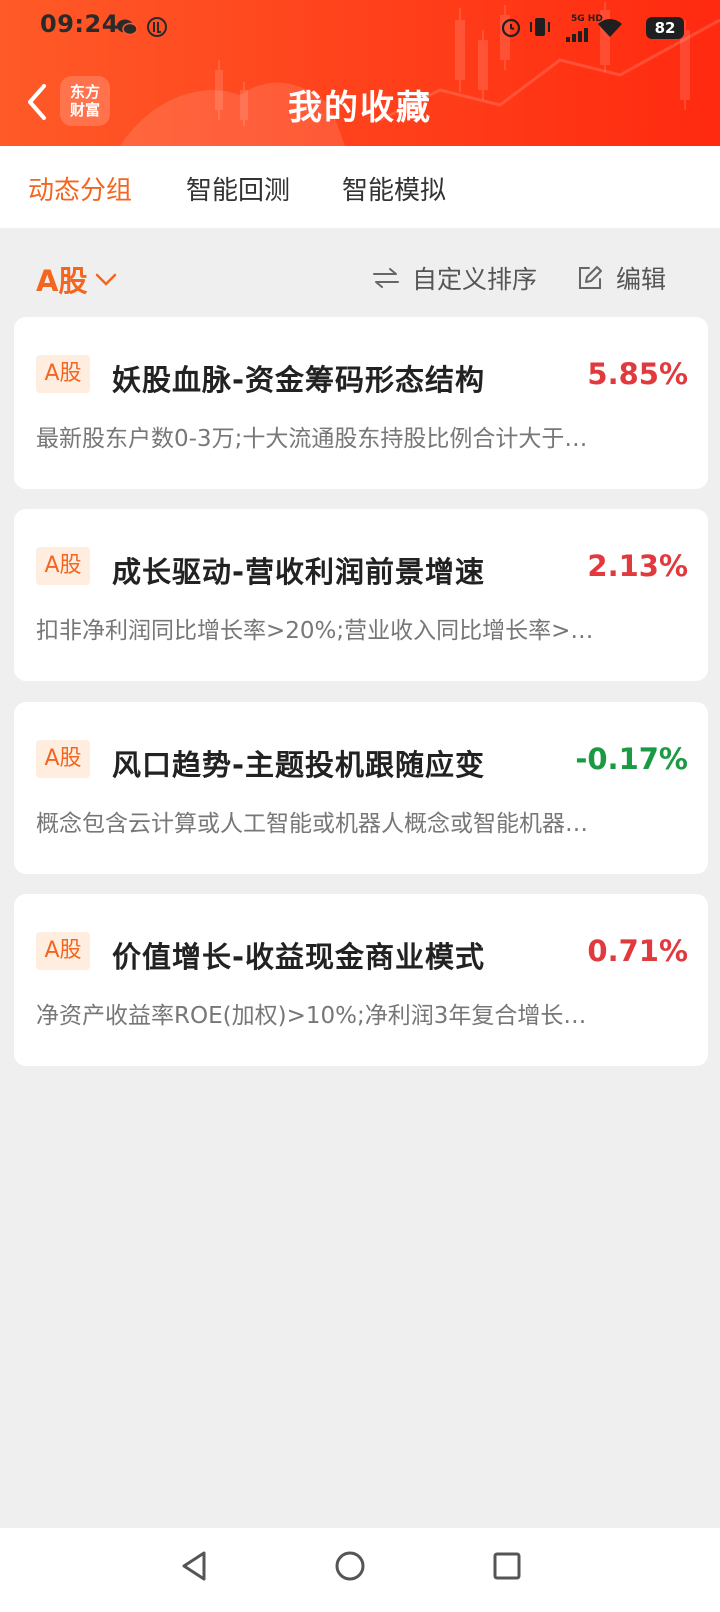  Describe the element at coordinates (157, 27) in the screenshot. I see `app-notification-icon` at that location.